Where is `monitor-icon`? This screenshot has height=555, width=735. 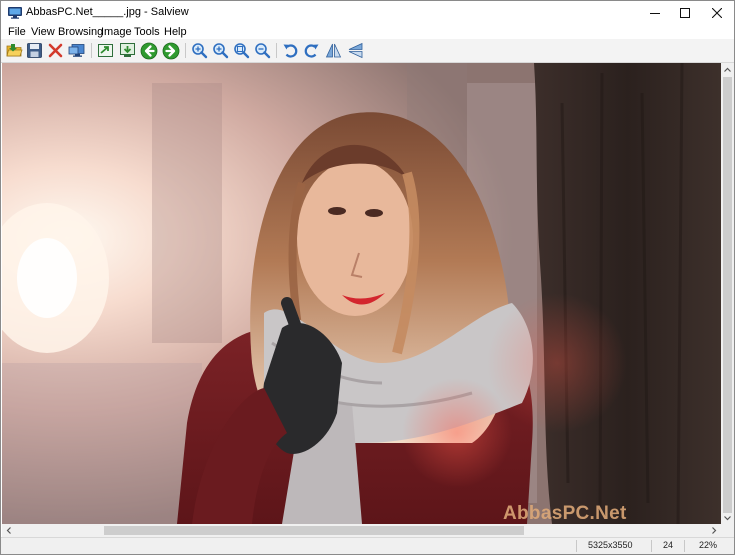
monitor-icon is located at coordinates (15, 12).